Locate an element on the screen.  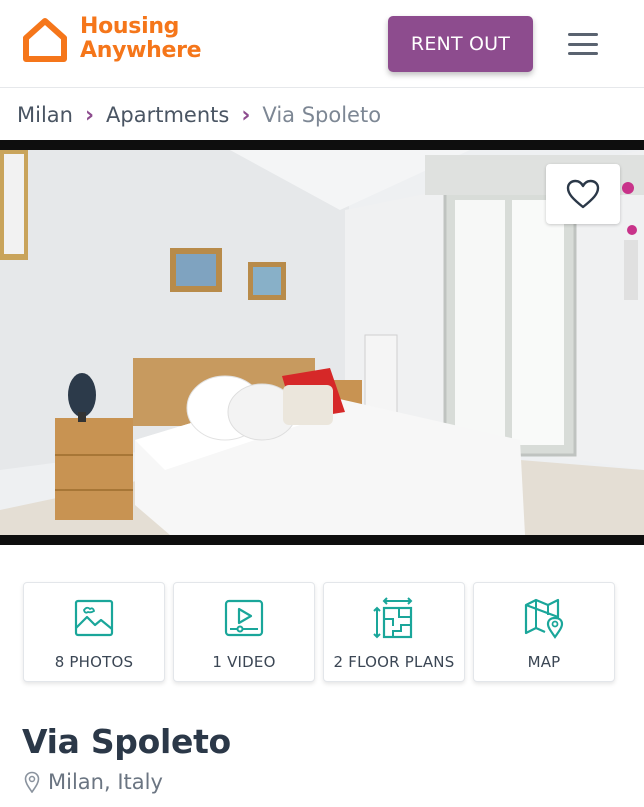
logo-text-line1: Housing is located at coordinates (130, 26).